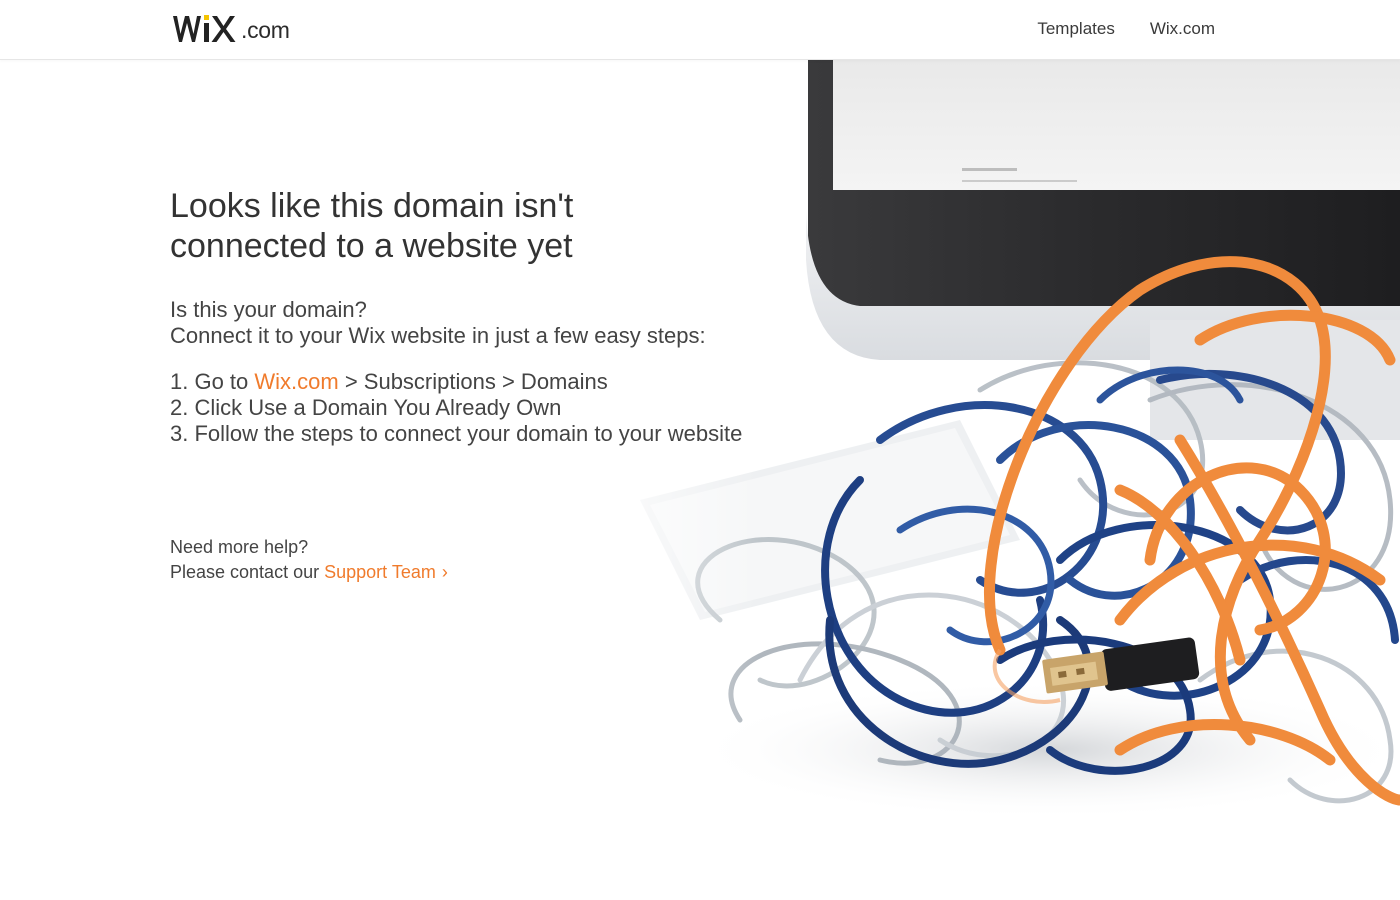 The width and height of the screenshot is (1400, 900). I want to click on nav-wix-com-link: Wix.com, so click(1182, 29).